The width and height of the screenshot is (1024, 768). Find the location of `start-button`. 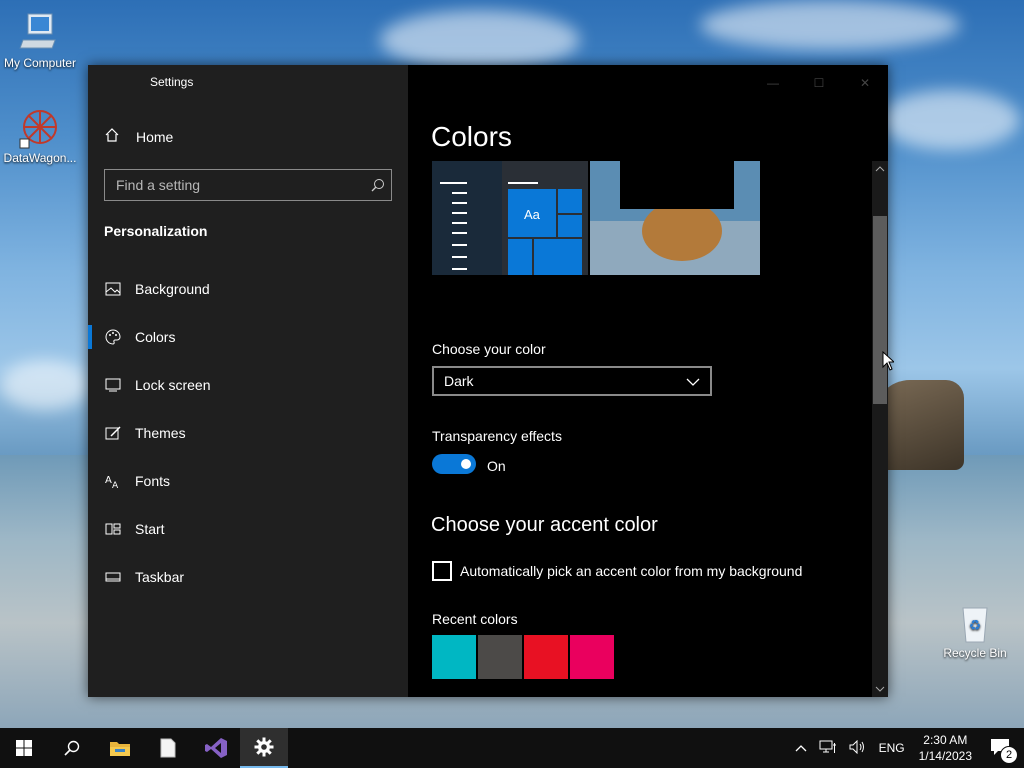

start-button is located at coordinates (24, 748).